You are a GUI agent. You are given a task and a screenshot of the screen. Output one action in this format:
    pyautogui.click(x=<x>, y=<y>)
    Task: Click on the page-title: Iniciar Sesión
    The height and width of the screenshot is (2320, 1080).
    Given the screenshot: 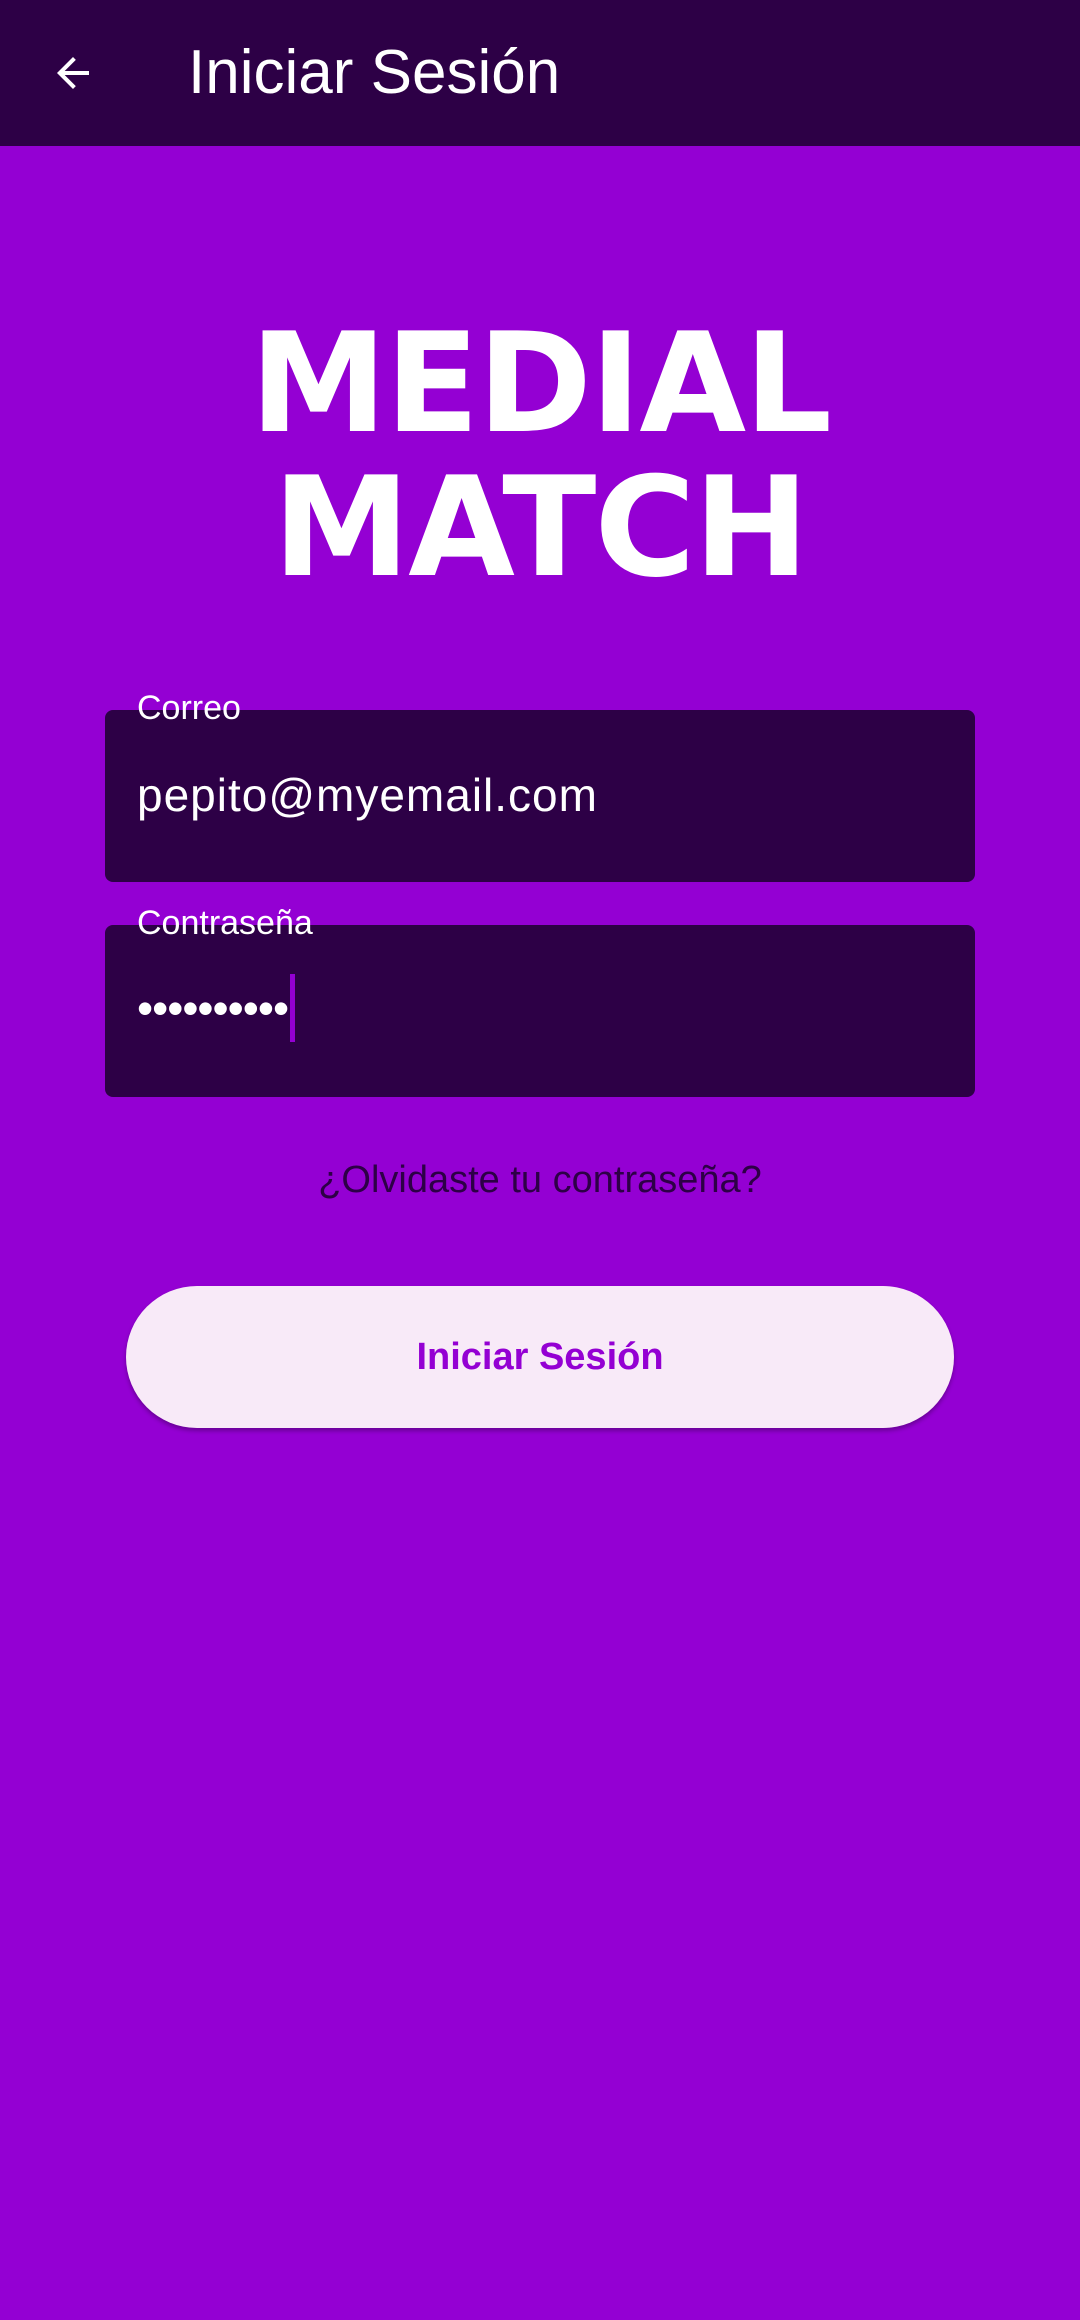 What is the action you would take?
    pyautogui.click(x=374, y=72)
    